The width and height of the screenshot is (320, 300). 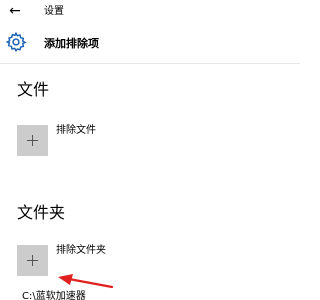 What do you see at coordinates (81, 250) in the screenshot?
I see `exclude-folder-label: 排除文件夹` at bounding box center [81, 250].